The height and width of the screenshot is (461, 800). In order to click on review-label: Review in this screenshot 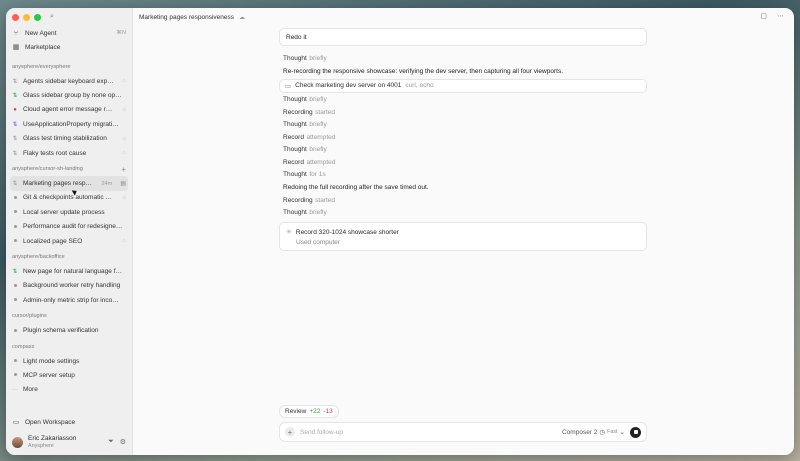, I will do `click(296, 411)`.